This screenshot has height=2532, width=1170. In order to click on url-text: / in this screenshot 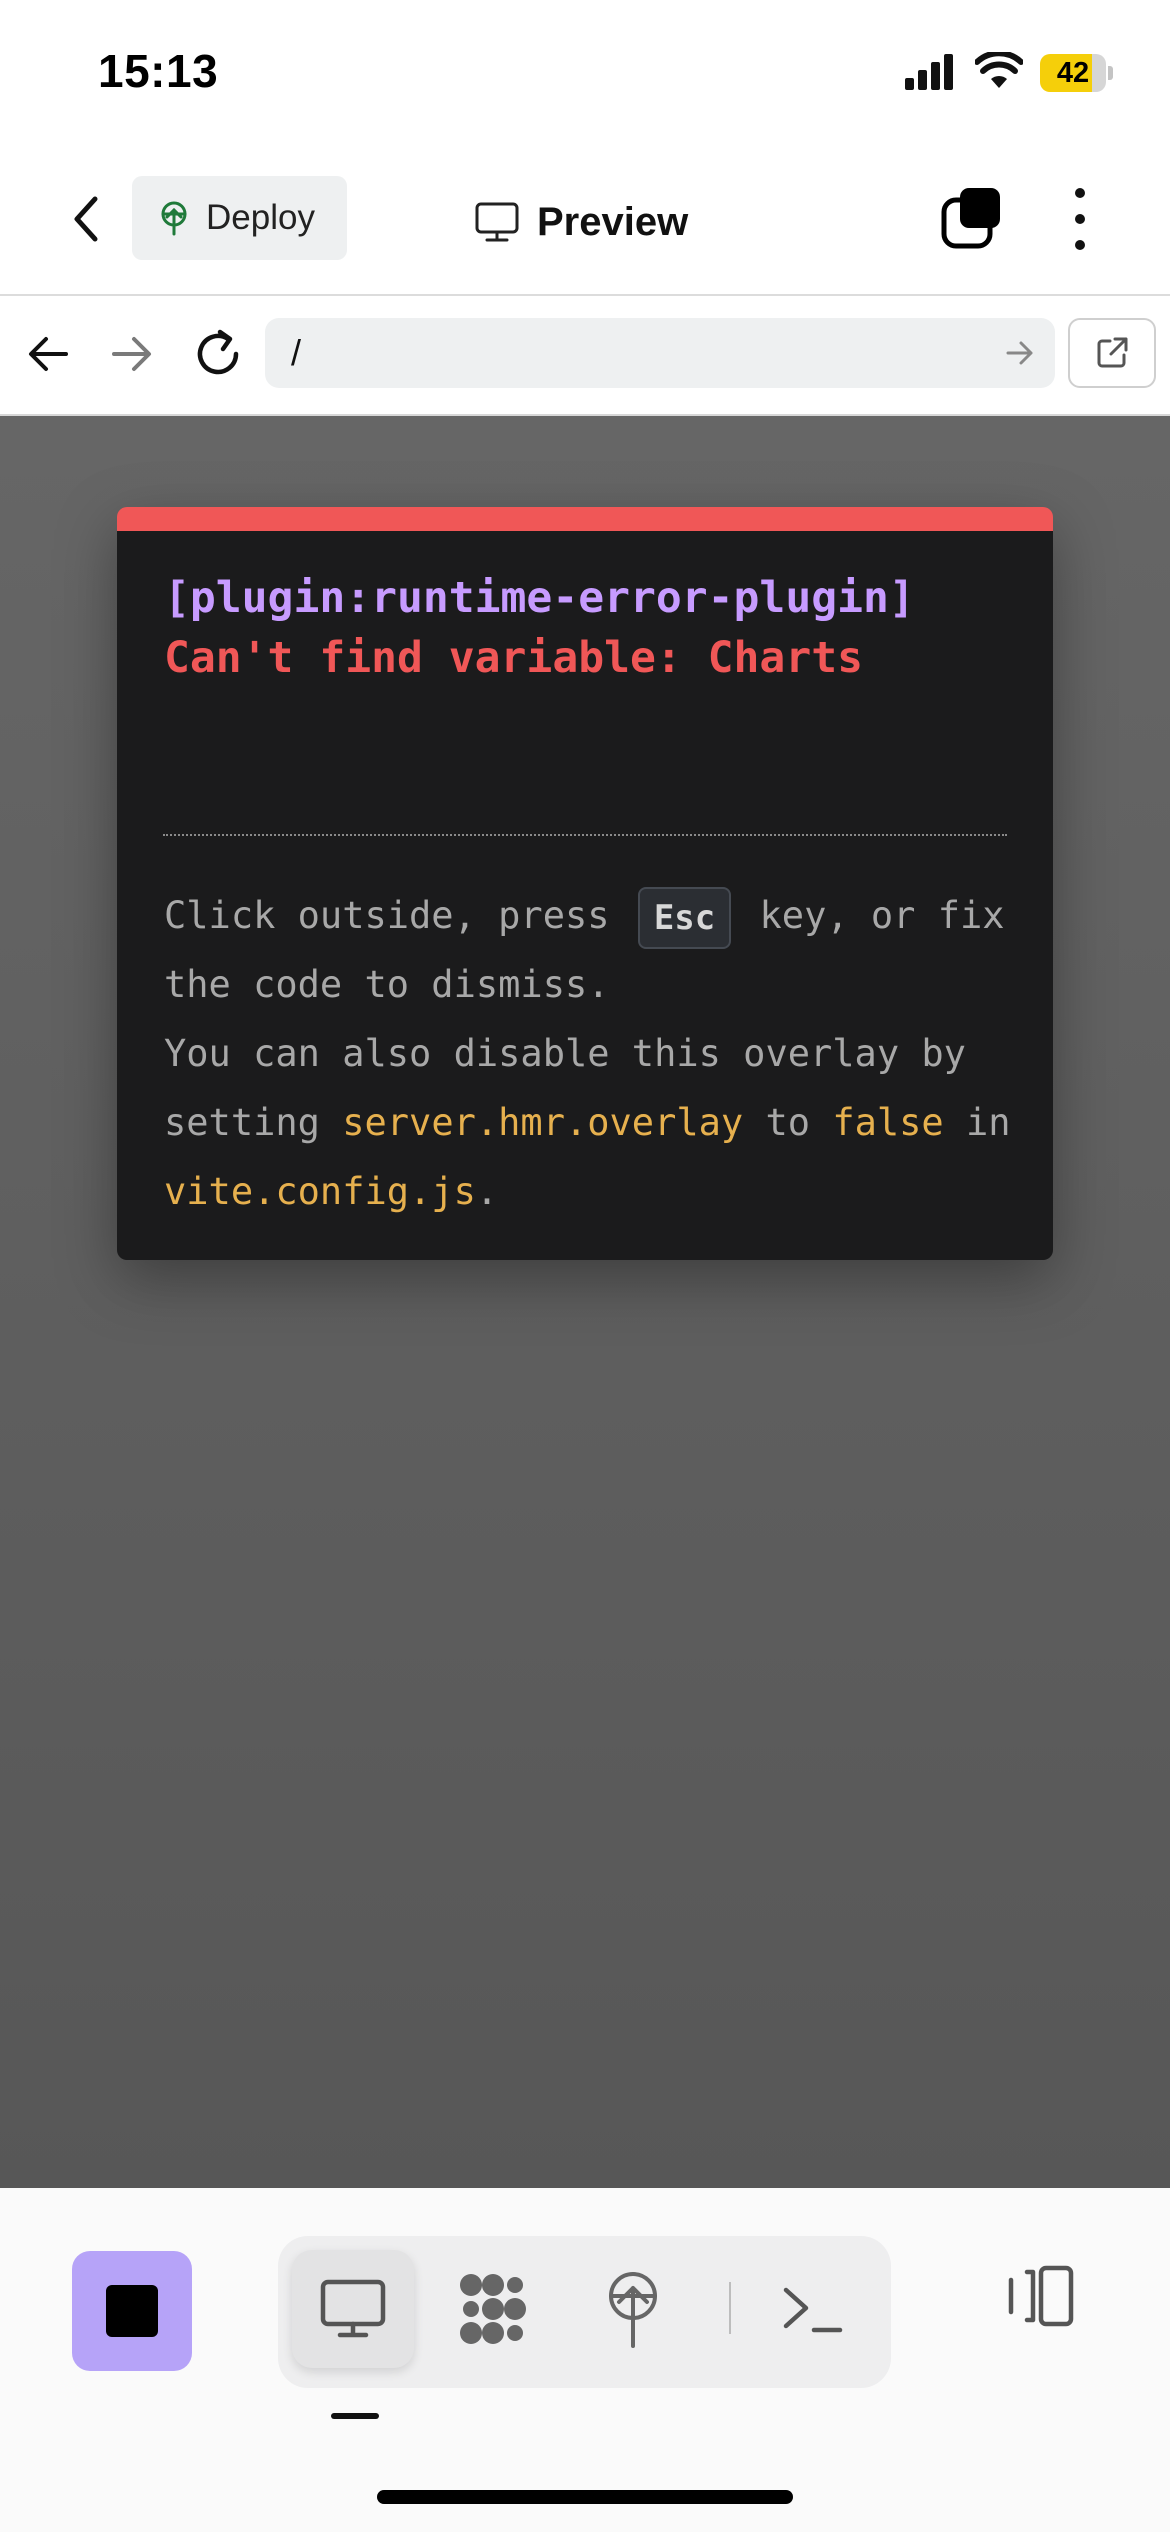, I will do `click(296, 352)`.